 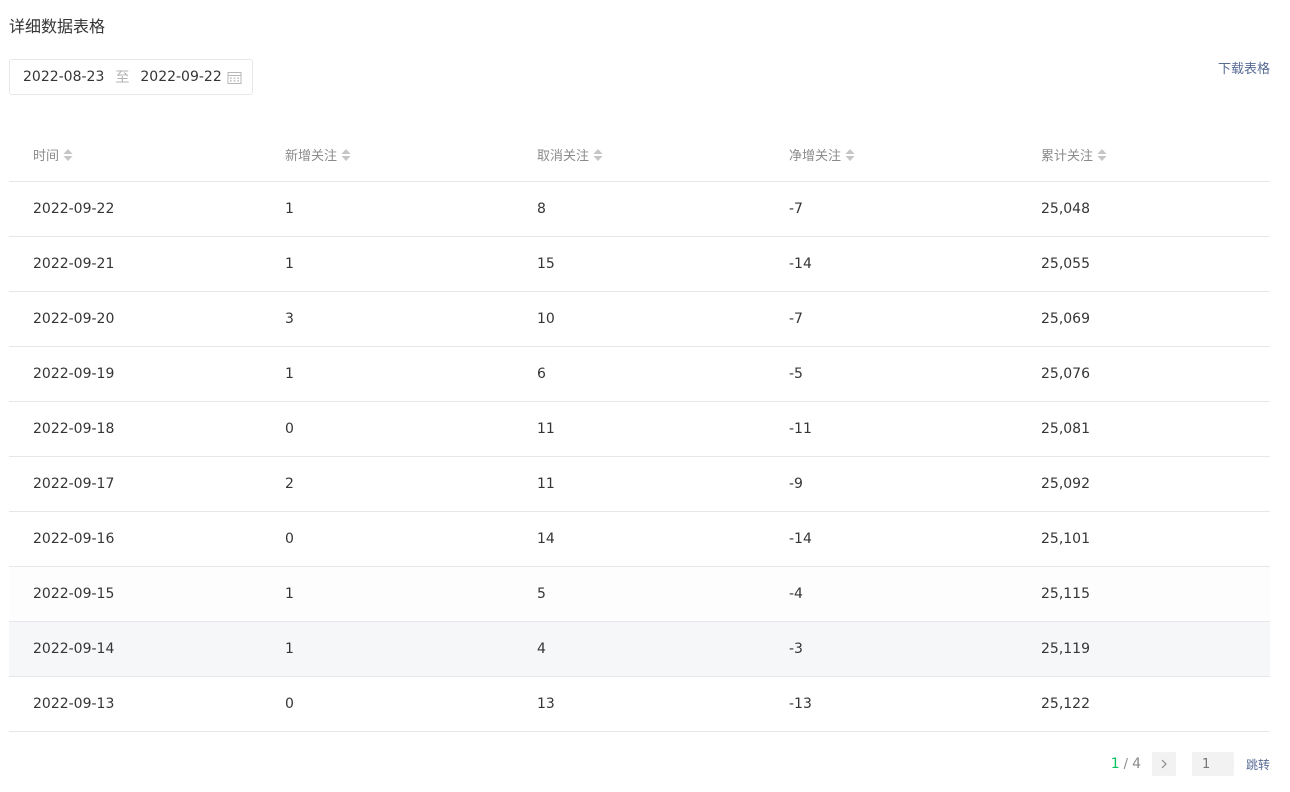 What do you see at coordinates (1136, 764) in the screenshot?
I see `total-pages: 4` at bounding box center [1136, 764].